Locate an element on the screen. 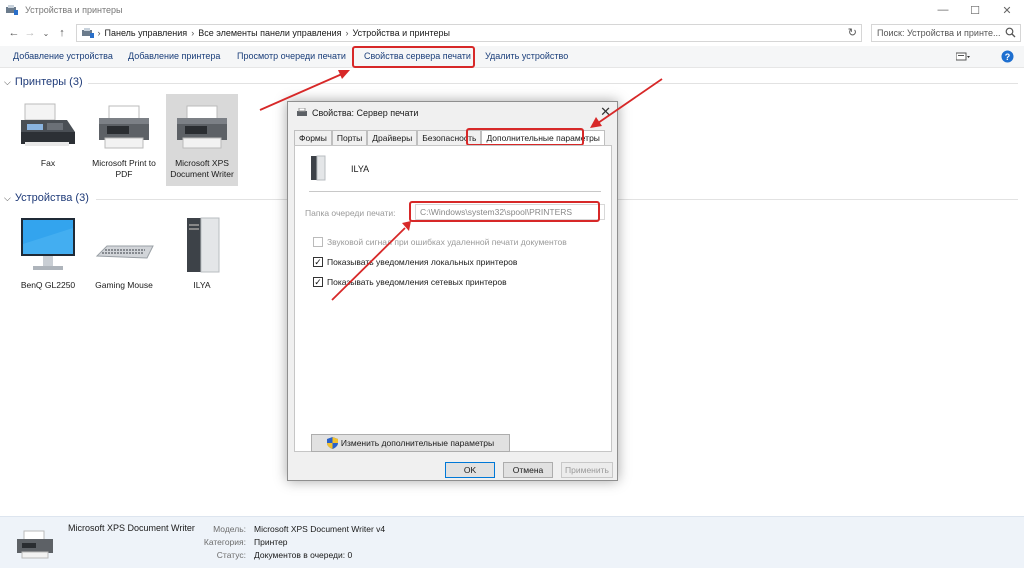 The image size is (1024, 568). dialog-title: Свойства: Сервер печати is located at coordinates (365, 113).